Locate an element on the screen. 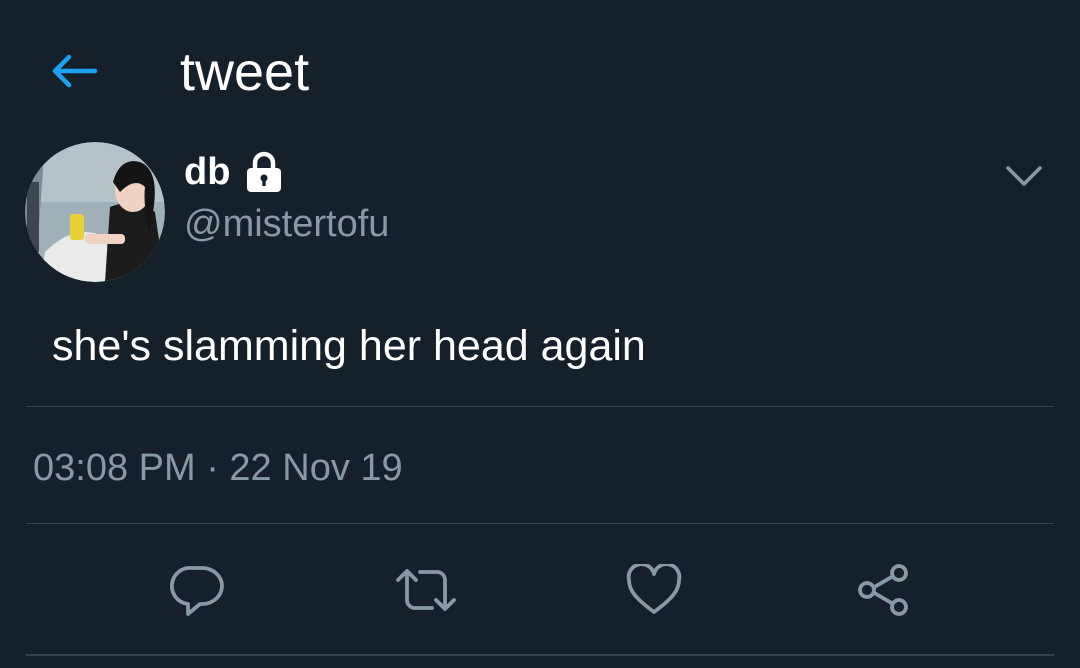 The image size is (1080, 668). retweet-button is located at coordinates (426, 590).